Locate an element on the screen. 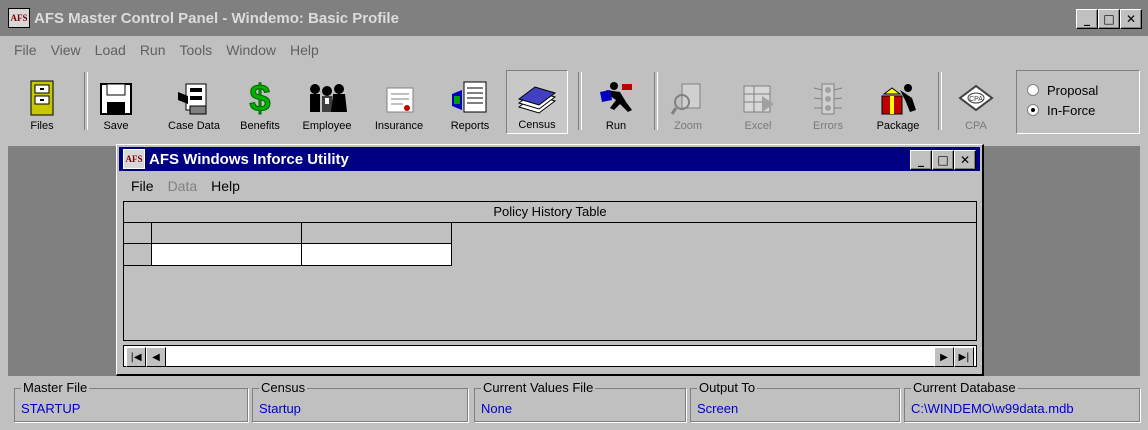 This screenshot has height=430, width=1148. menu-tools: Tools is located at coordinates (196, 50).